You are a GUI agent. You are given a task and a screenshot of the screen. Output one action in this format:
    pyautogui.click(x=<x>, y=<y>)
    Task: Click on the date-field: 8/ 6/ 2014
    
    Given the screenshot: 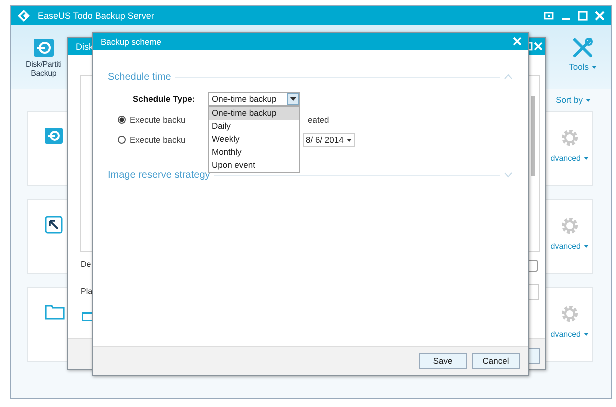 What is the action you would take?
    pyautogui.click(x=329, y=140)
    